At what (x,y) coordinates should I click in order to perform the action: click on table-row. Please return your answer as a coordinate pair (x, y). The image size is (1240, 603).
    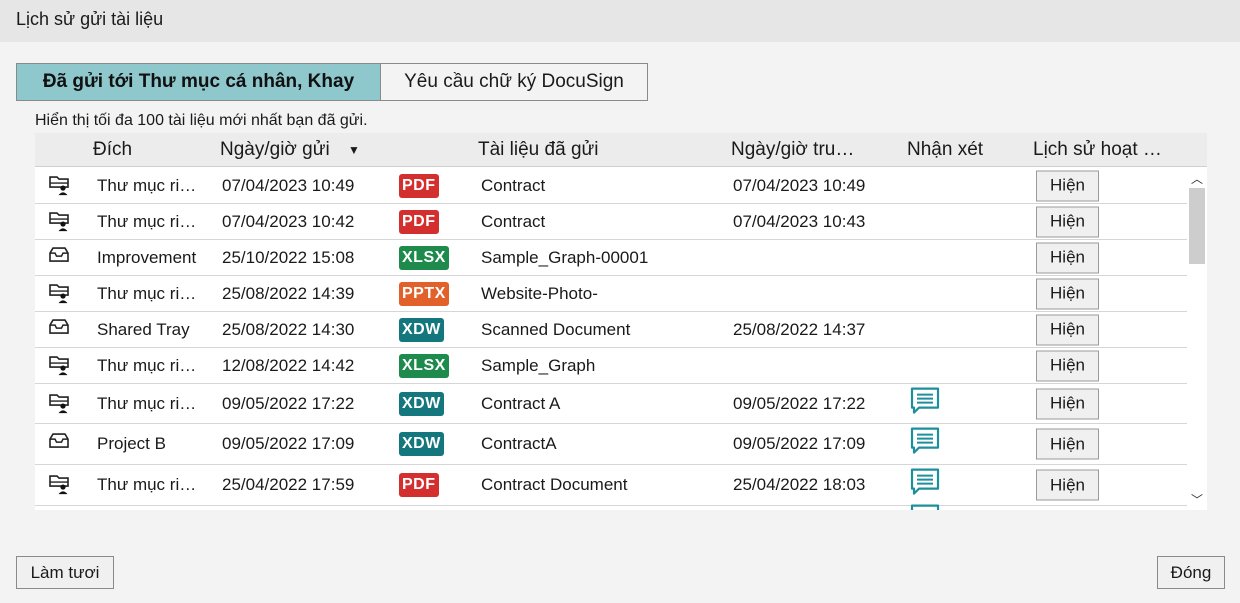
    Looking at the image, I should click on (611, 506).